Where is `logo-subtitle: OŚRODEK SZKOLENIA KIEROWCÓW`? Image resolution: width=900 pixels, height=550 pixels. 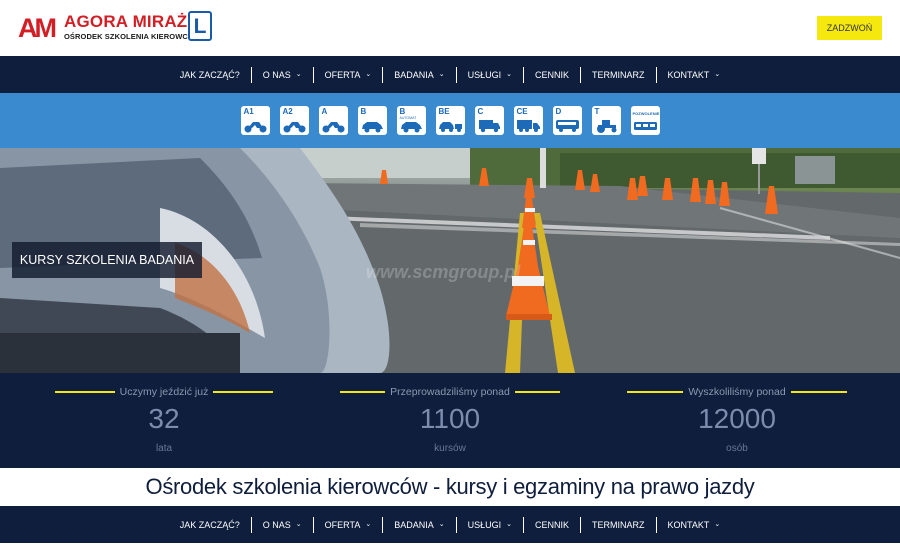
logo-subtitle: OŚRODEK SZKOLENIA KIEROWCÓW is located at coordinates (133, 36).